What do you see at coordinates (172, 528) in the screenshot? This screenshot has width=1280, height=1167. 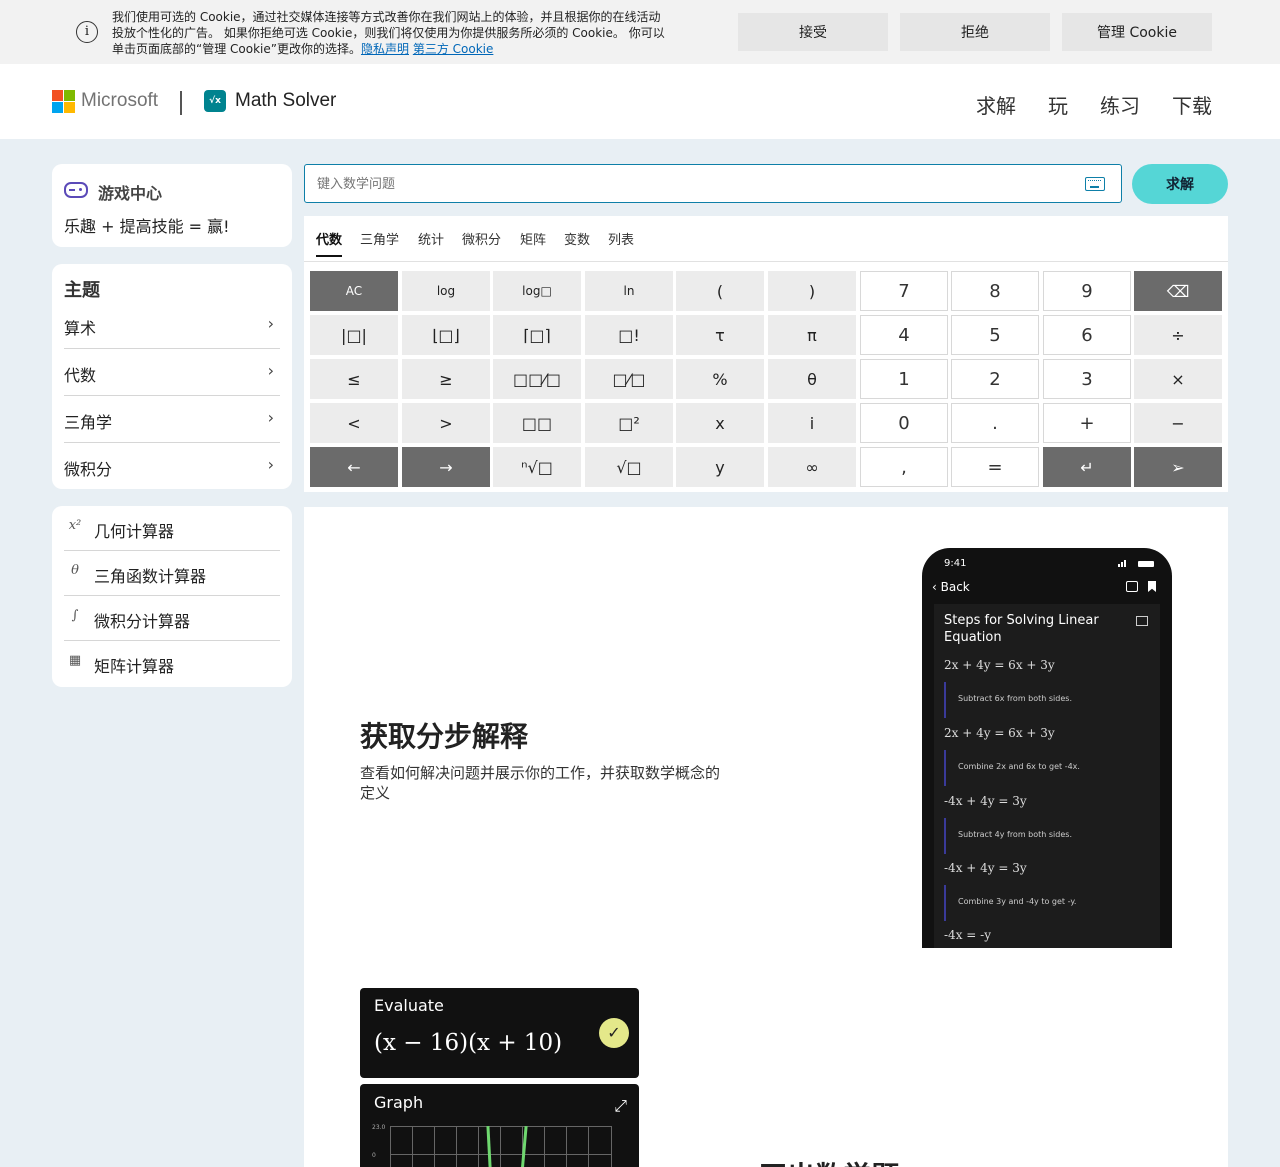 I see `geometry-calculator-link: x² 几何计算器` at bounding box center [172, 528].